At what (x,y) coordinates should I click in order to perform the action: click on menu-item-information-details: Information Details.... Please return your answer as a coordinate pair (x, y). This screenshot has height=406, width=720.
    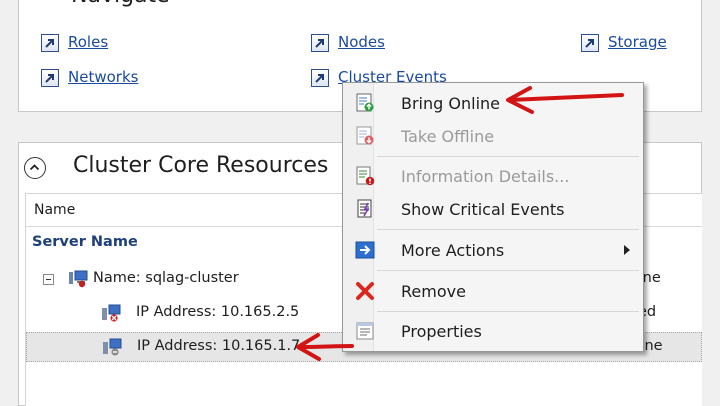
    Looking at the image, I should click on (493, 176).